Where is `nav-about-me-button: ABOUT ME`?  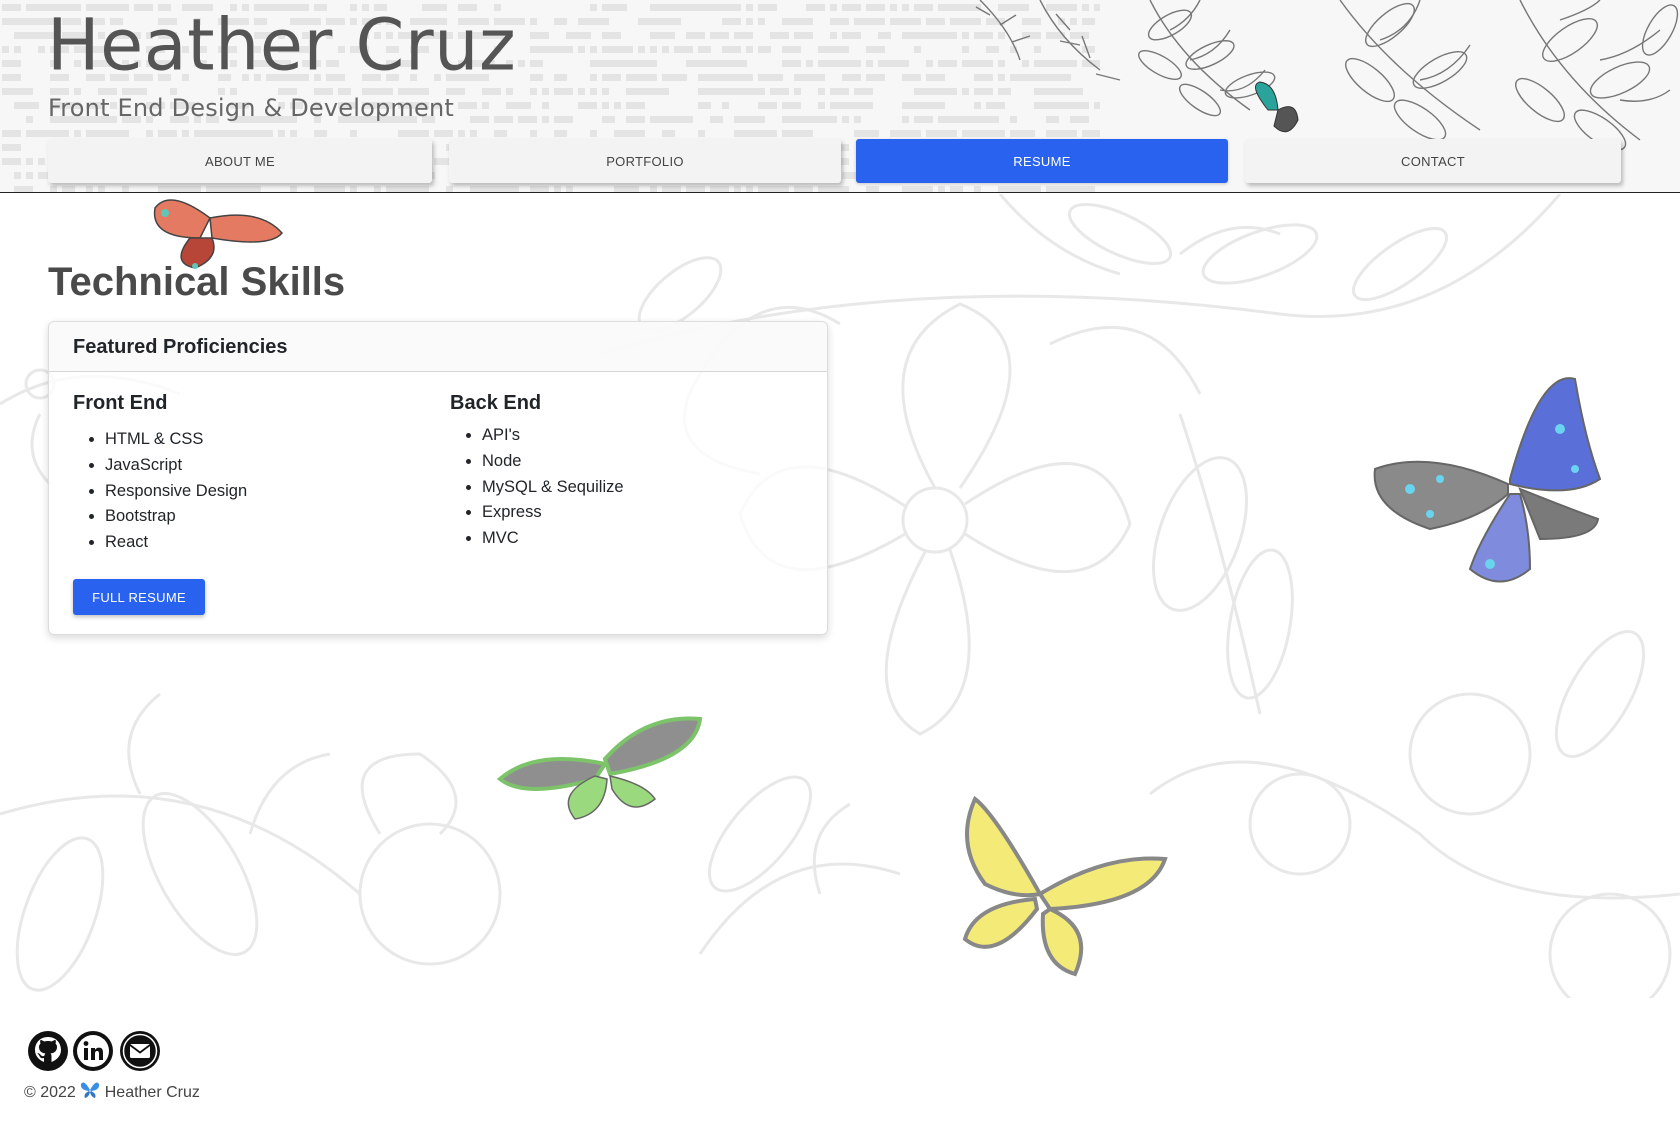
nav-about-me-button: ABOUT ME is located at coordinates (240, 161).